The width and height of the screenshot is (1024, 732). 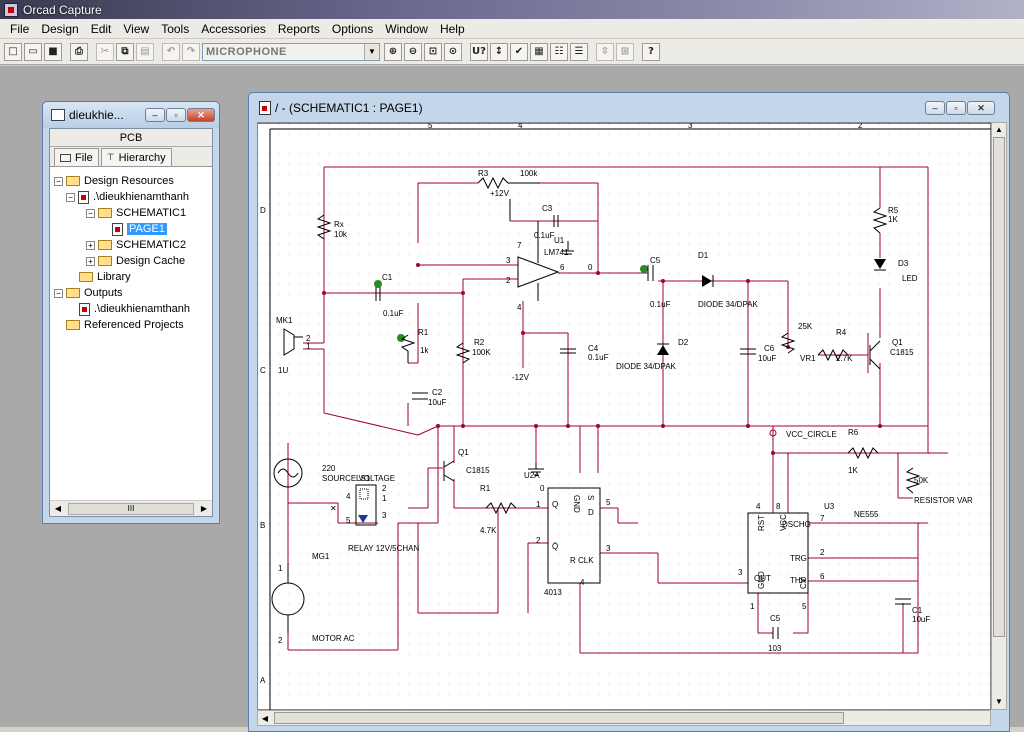 I want to click on tree-item-library: Library, so click(x=105, y=277).